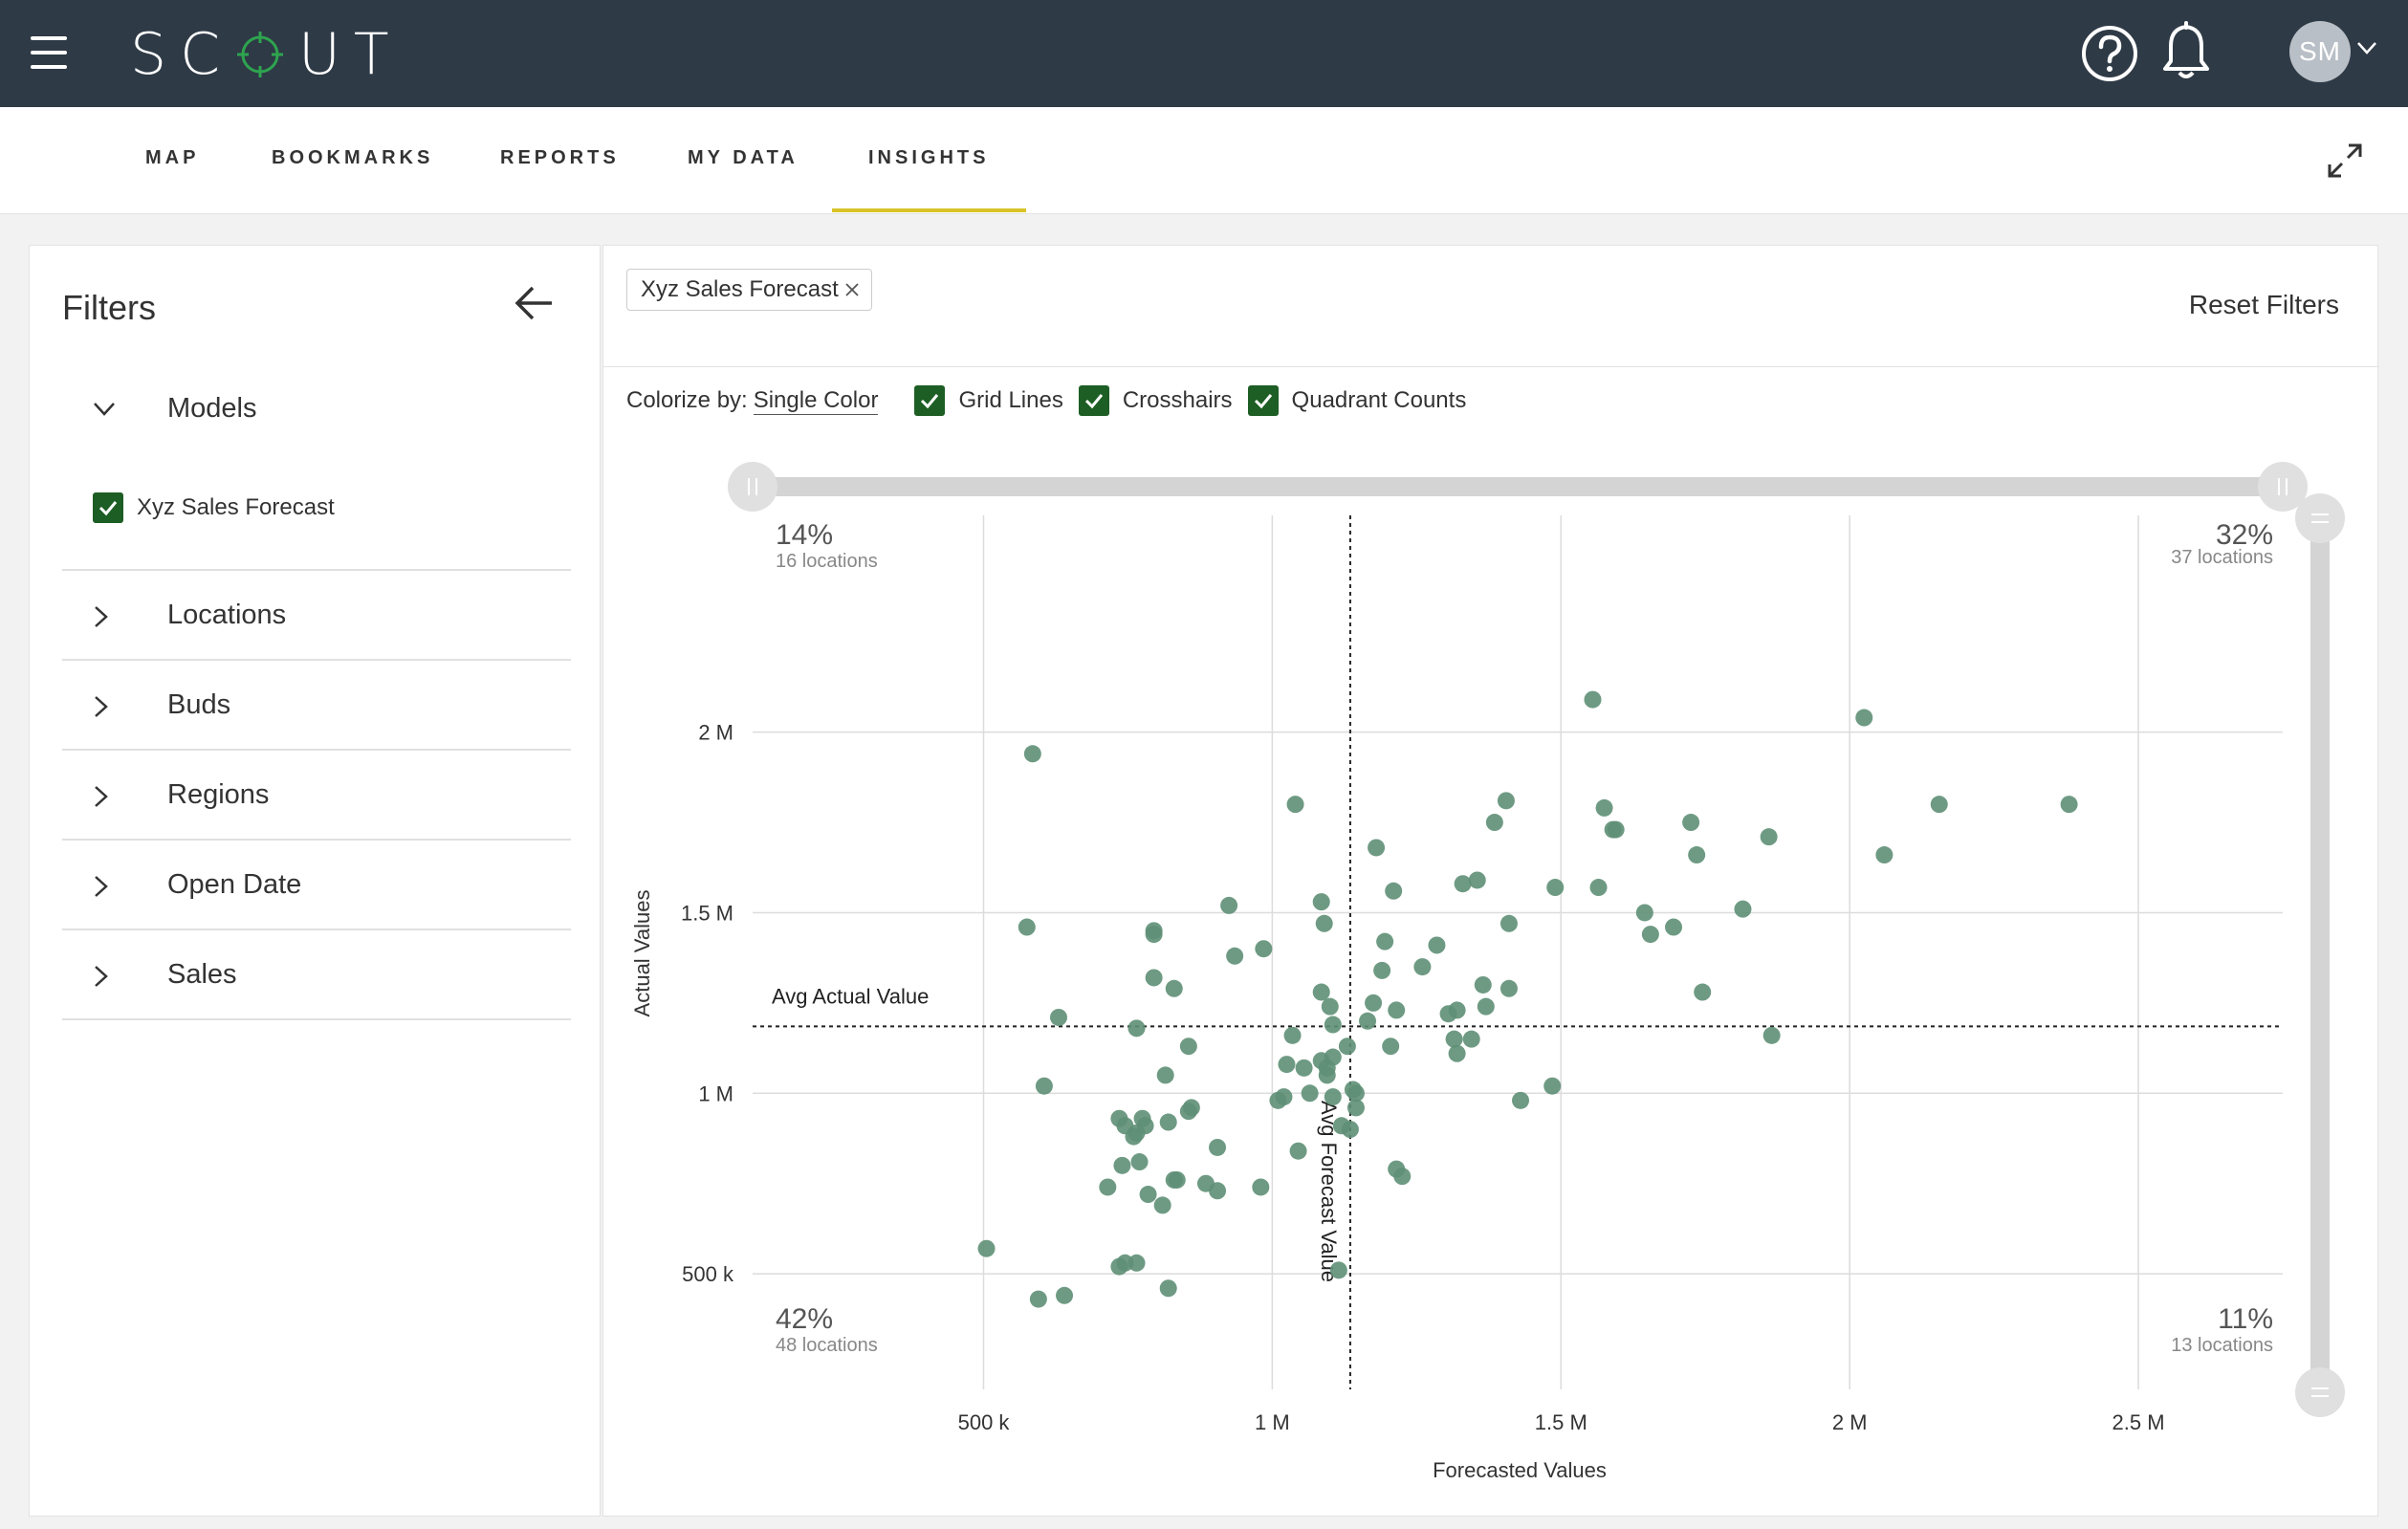 Image resolution: width=2408 pixels, height=1529 pixels. I want to click on y-tick-label: 500 k, so click(708, 1274).